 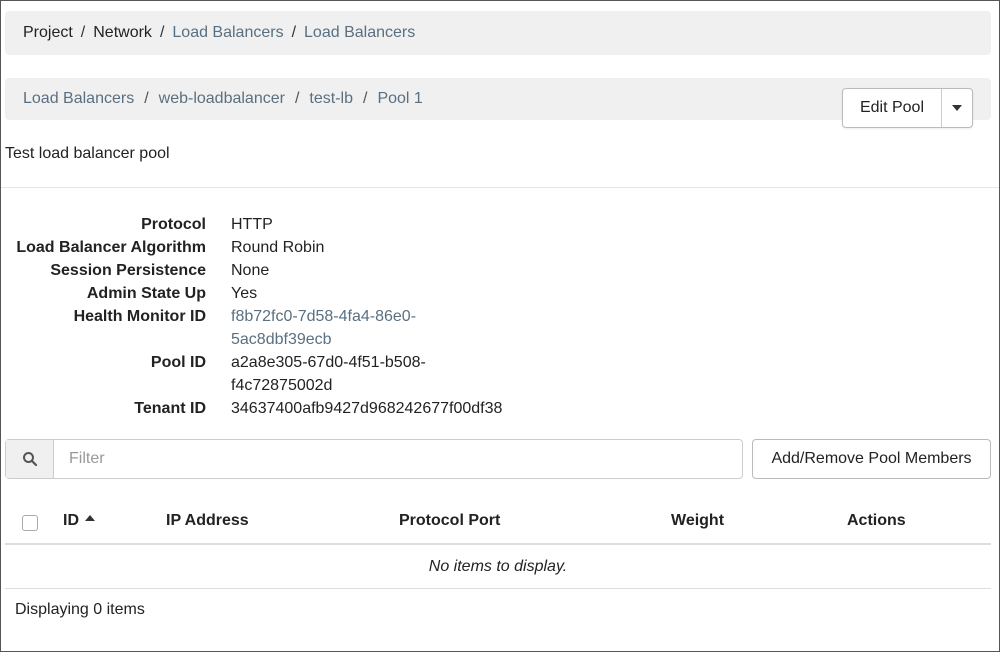 I want to click on detail-crumb-web-loadbalancer: web-loadbalancer, so click(x=222, y=99).